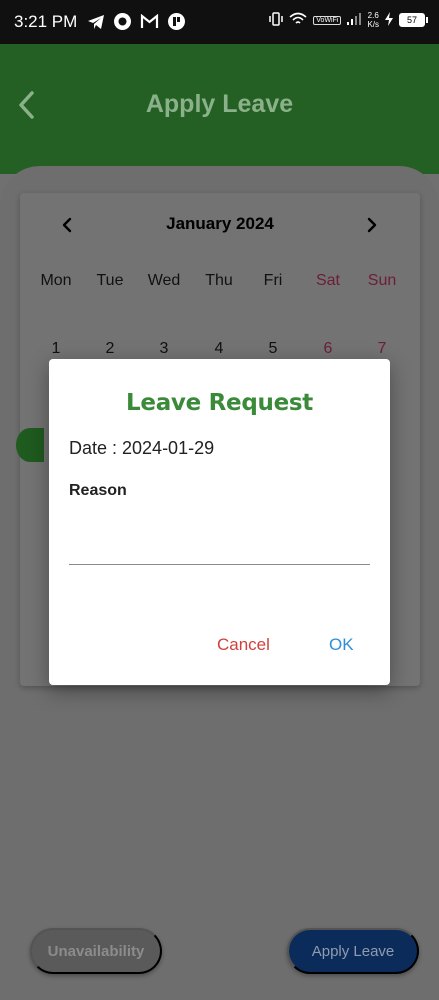 This screenshot has height=1000, width=439. Describe the element at coordinates (328, 349) in the screenshot. I see `calendar-day: 6` at that location.